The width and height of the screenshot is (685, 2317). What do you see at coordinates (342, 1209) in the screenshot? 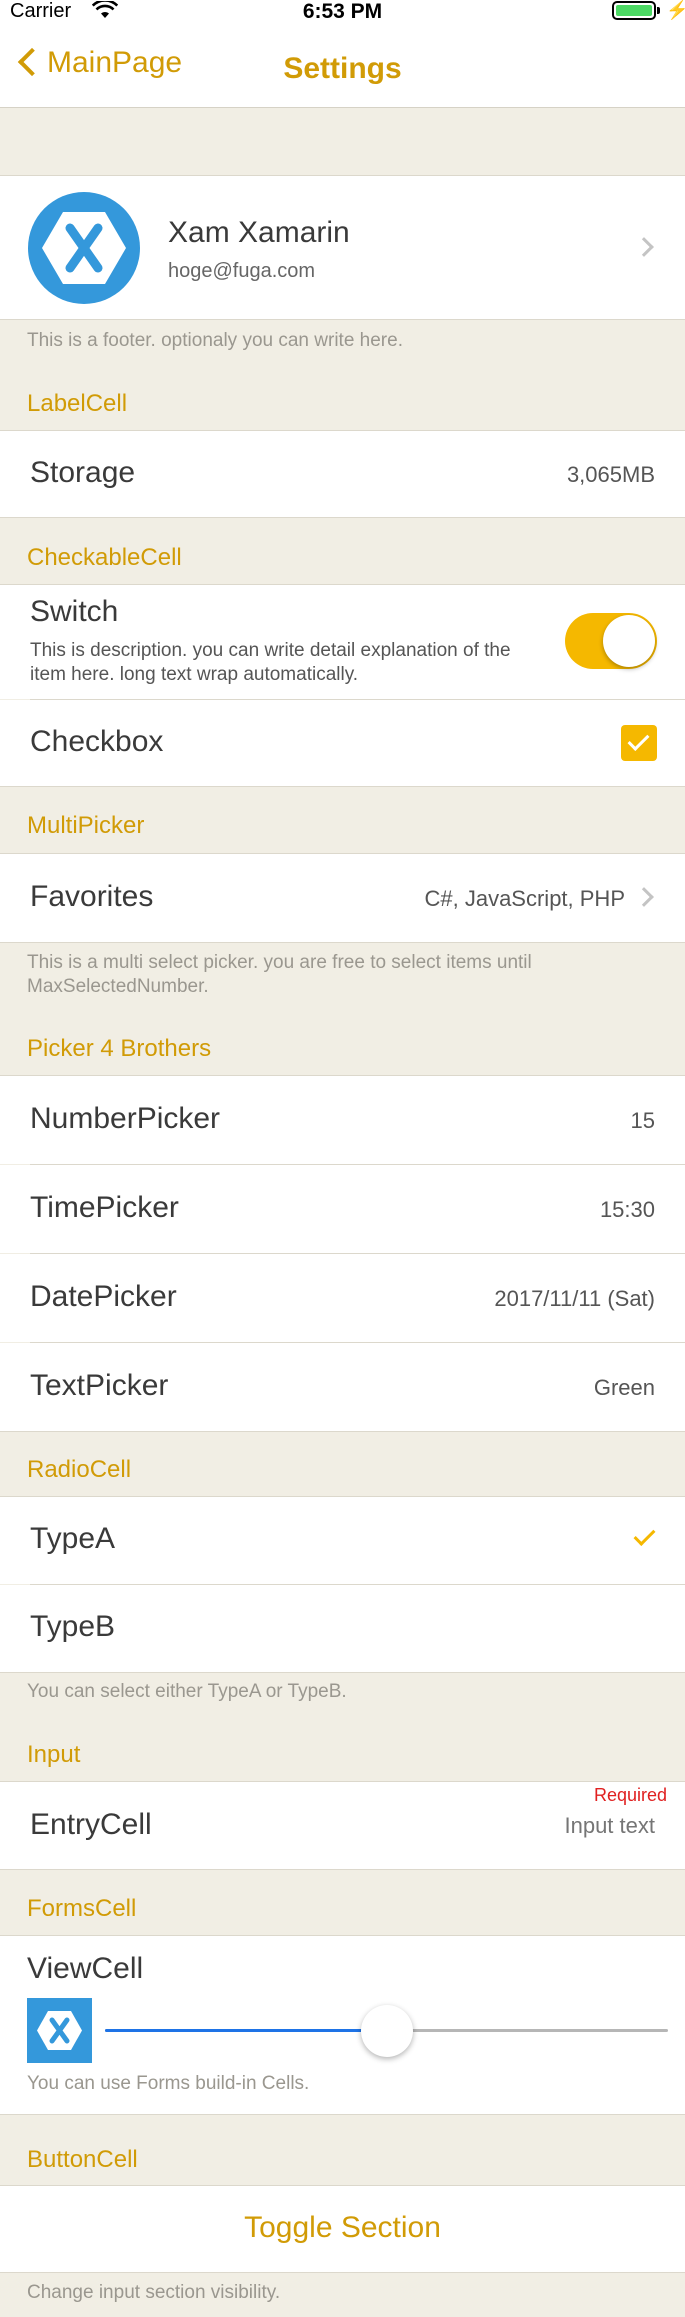
I see `time-picker-cell: TimePicker 15:30` at bounding box center [342, 1209].